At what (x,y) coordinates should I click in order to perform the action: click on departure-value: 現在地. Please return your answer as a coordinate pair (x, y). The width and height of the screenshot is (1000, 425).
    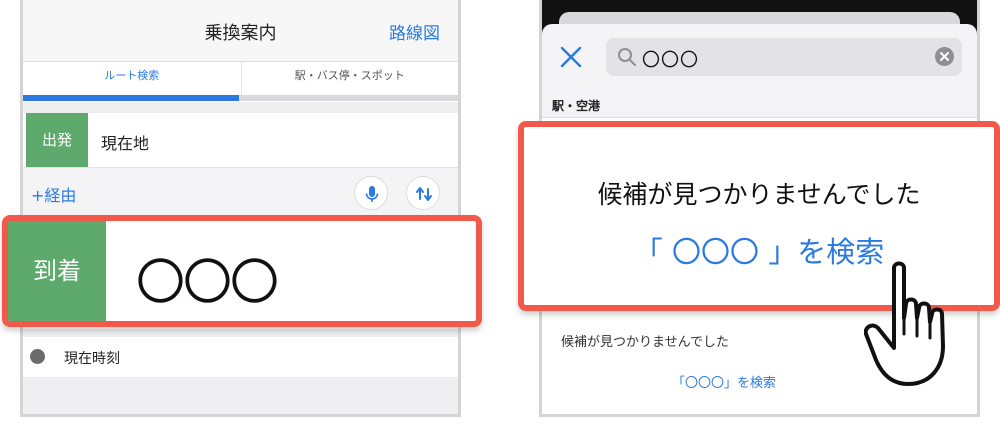
    Looking at the image, I should click on (125, 142).